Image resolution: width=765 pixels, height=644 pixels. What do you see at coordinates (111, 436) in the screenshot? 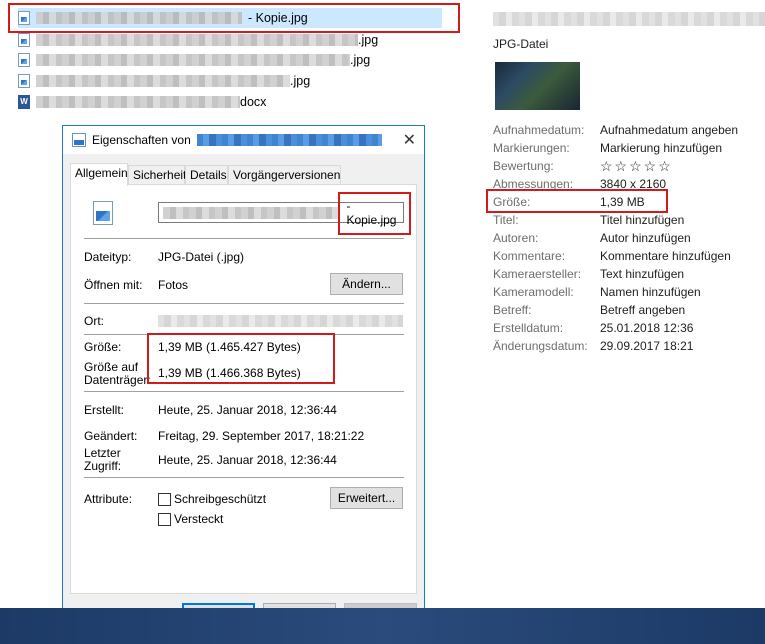
I see `geaendert-label: Geändert:` at bounding box center [111, 436].